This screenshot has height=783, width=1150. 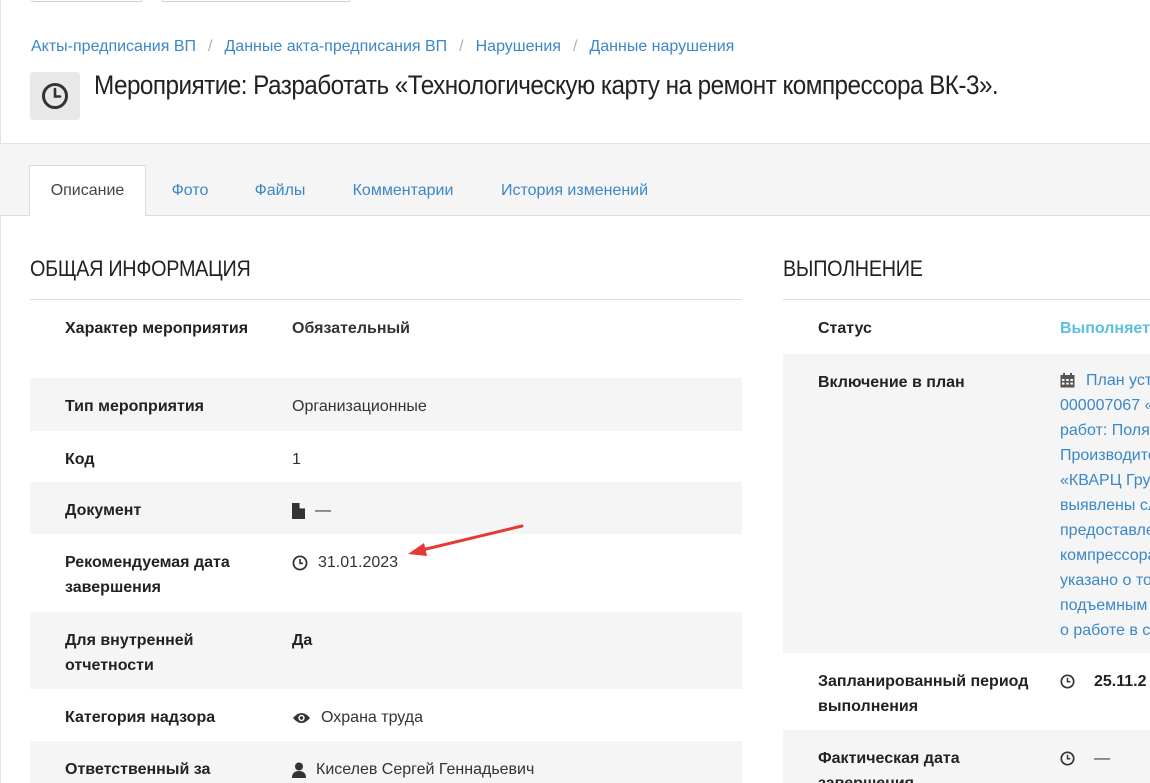 I want to click on field-label: Документ, so click(x=103, y=510).